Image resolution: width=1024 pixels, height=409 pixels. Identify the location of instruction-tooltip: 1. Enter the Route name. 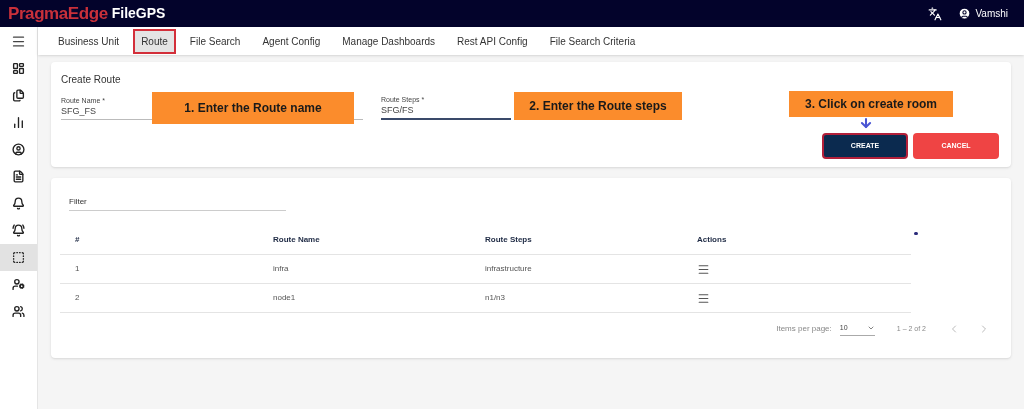
(253, 108).